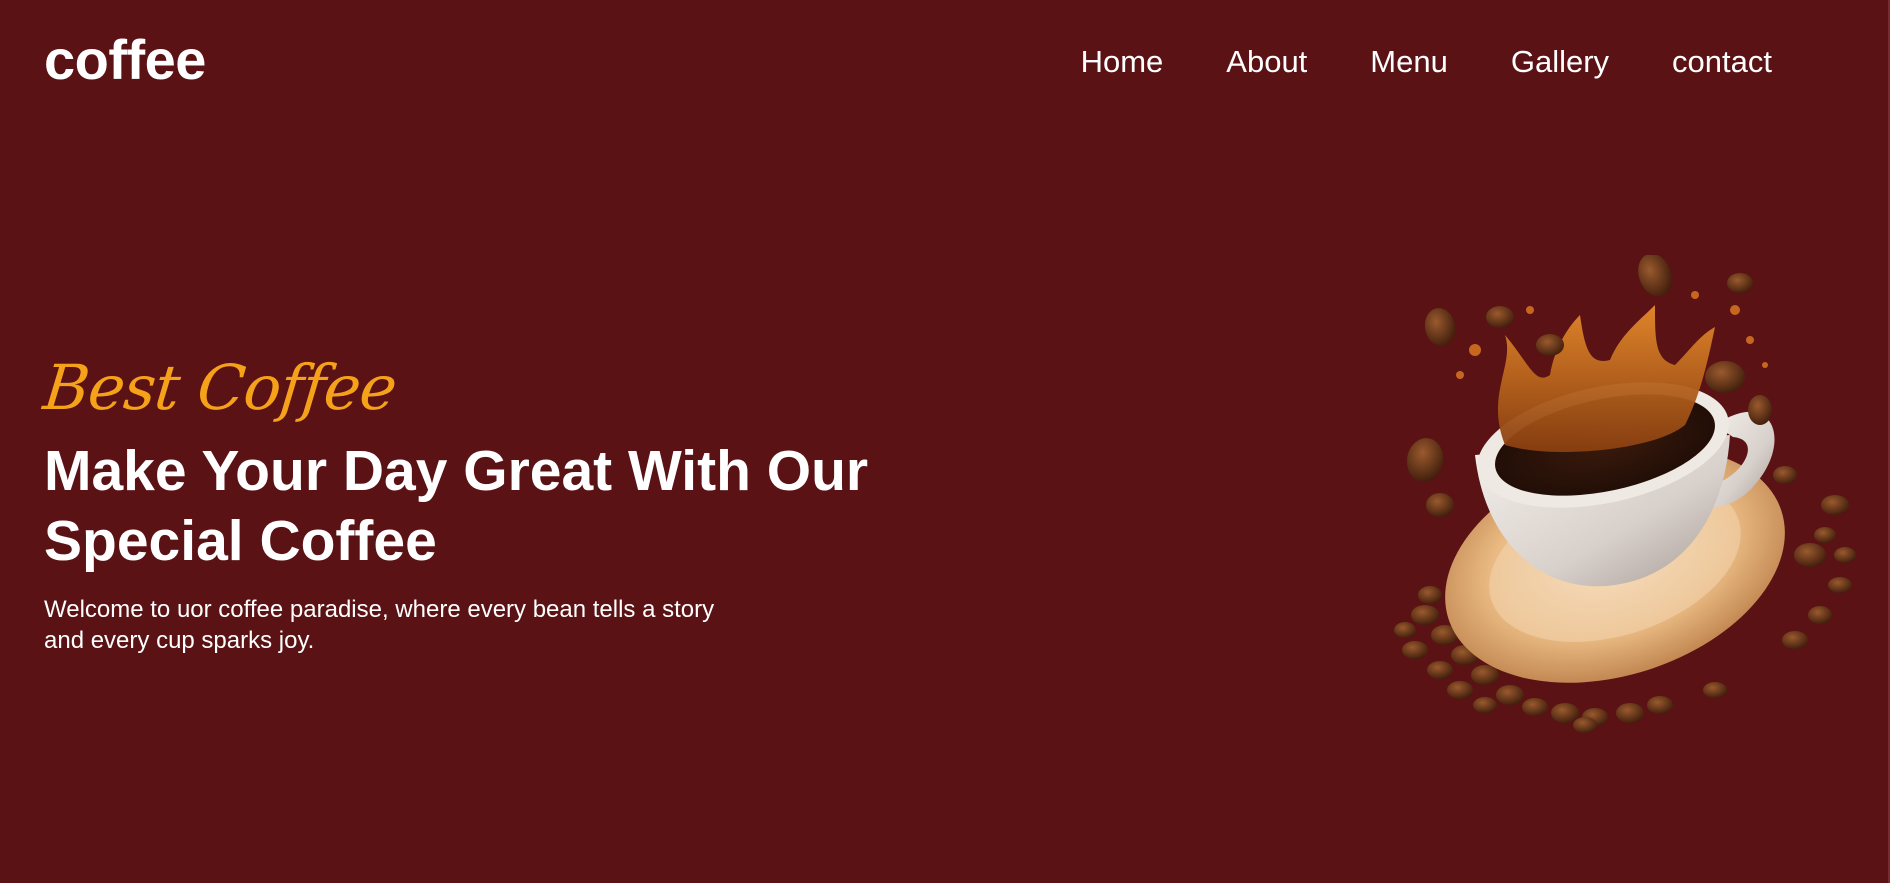 This screenshot has width=1890, height=883. What do you see at coordinates (1409, 62) in the screenshot?
I see `nav-link-menu: Menu` at bounding box center [1409, 62].